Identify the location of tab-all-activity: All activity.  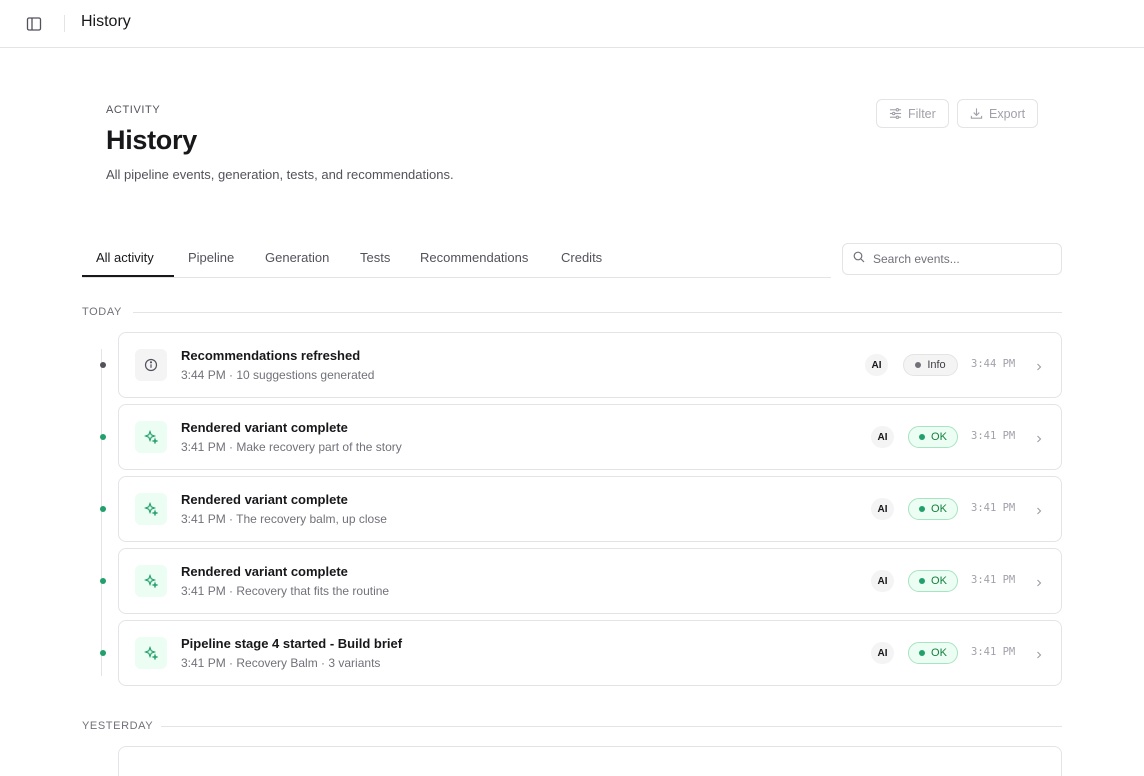
(125, 257).